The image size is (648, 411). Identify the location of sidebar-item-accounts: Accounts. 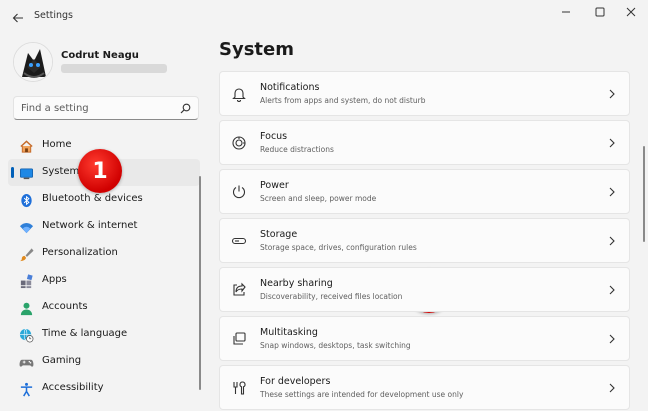
(104, 307).